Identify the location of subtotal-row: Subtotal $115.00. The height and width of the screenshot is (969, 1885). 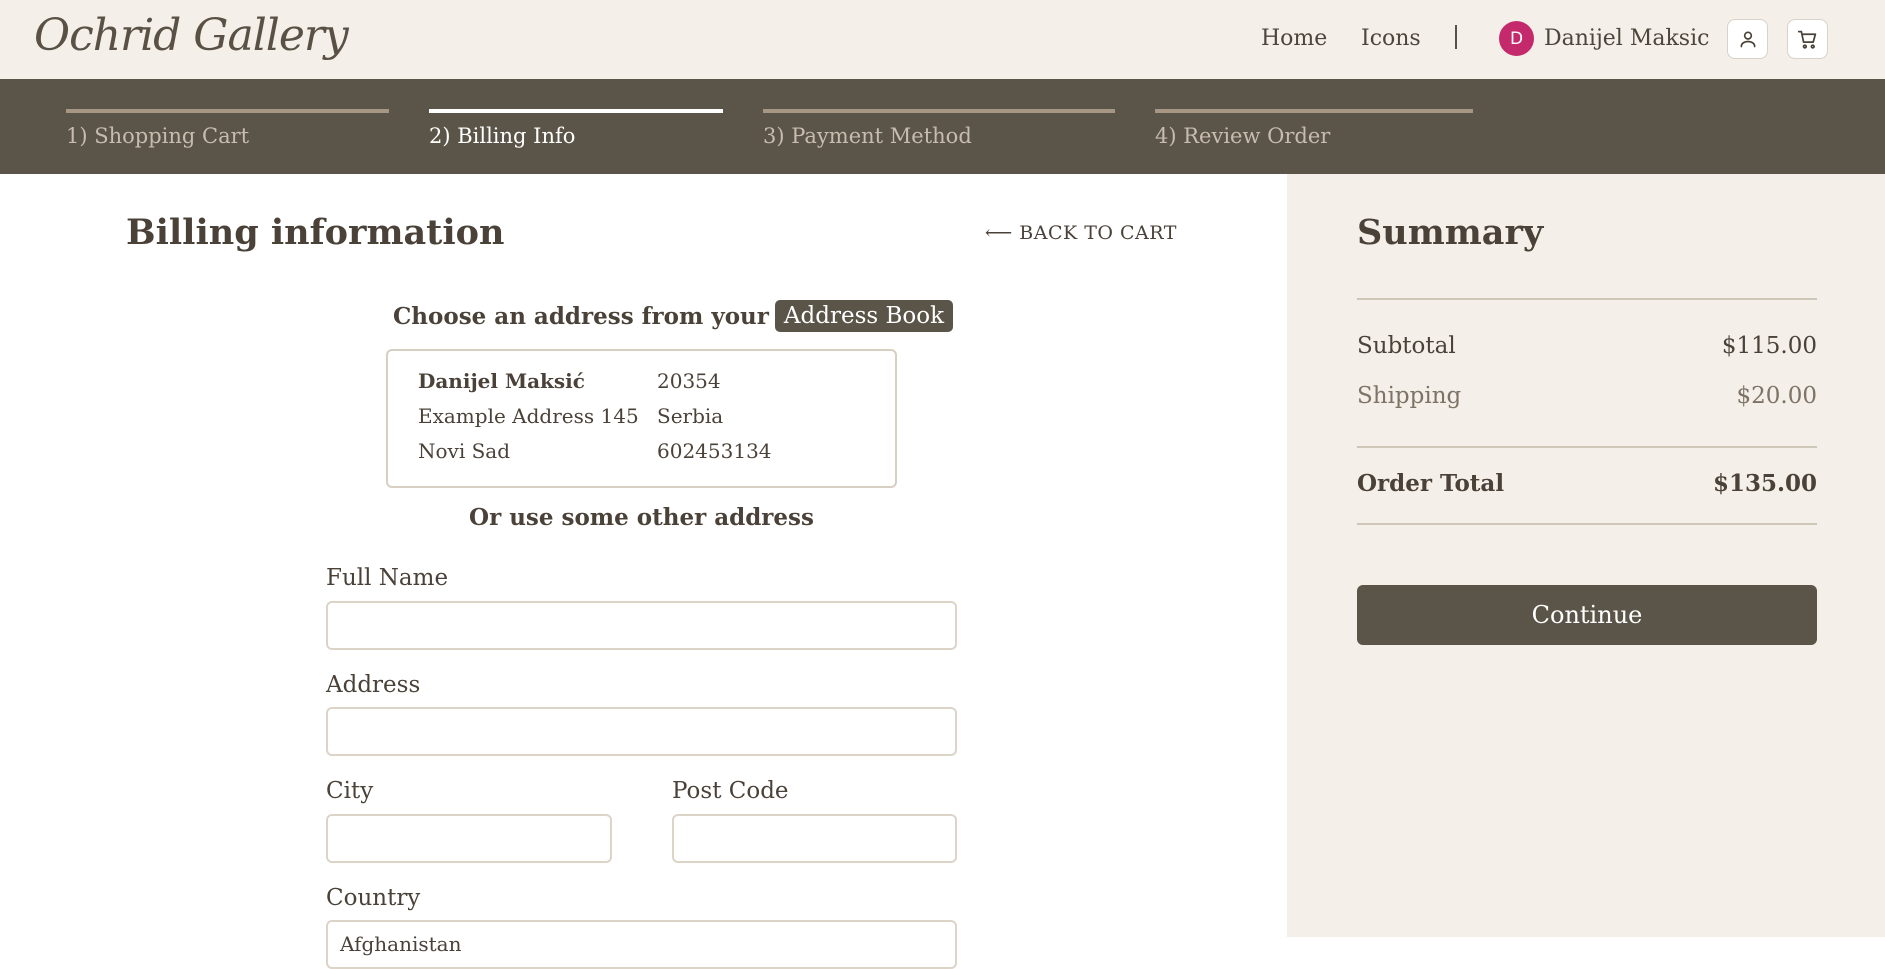
(1587, 346).